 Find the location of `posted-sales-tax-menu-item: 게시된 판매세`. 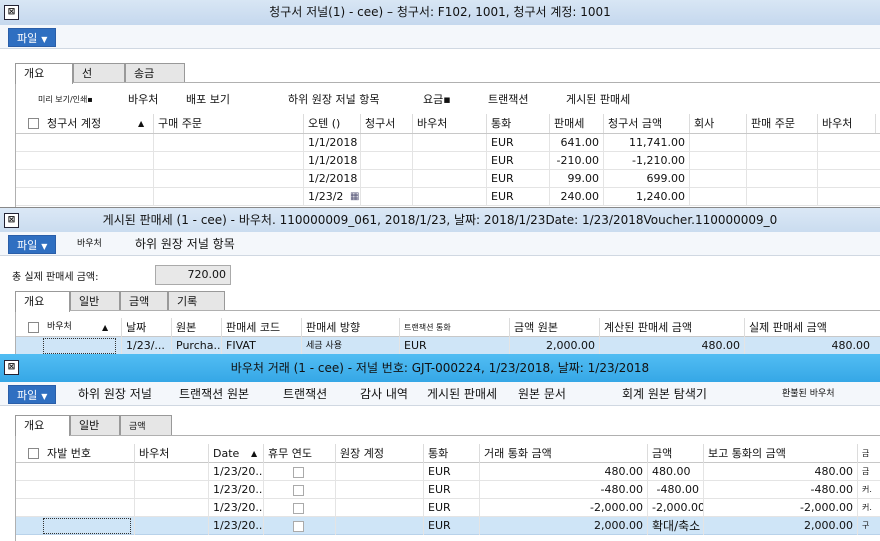

posted-sales-tax-menu-item: 게시된 판매세 is located at coordinates (462, 394).